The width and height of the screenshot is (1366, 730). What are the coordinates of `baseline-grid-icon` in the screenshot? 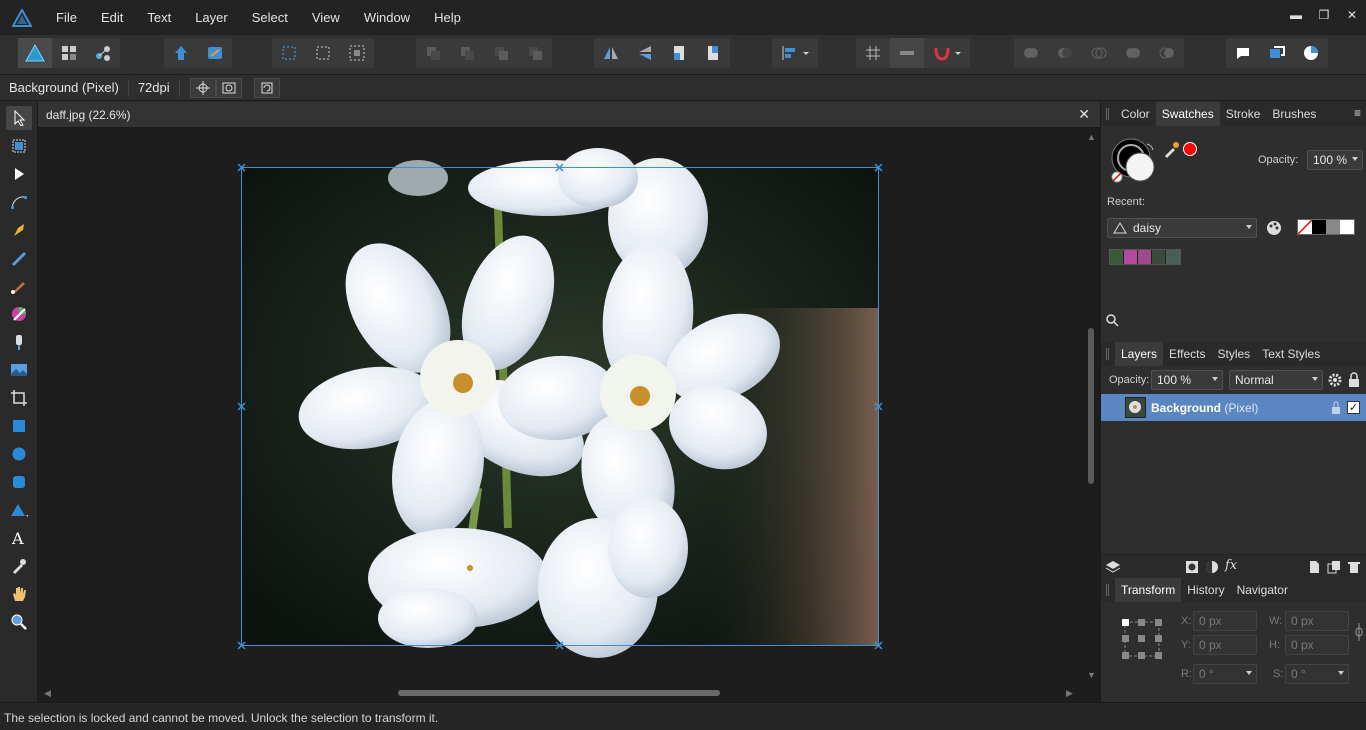 It's located at (907, 53).